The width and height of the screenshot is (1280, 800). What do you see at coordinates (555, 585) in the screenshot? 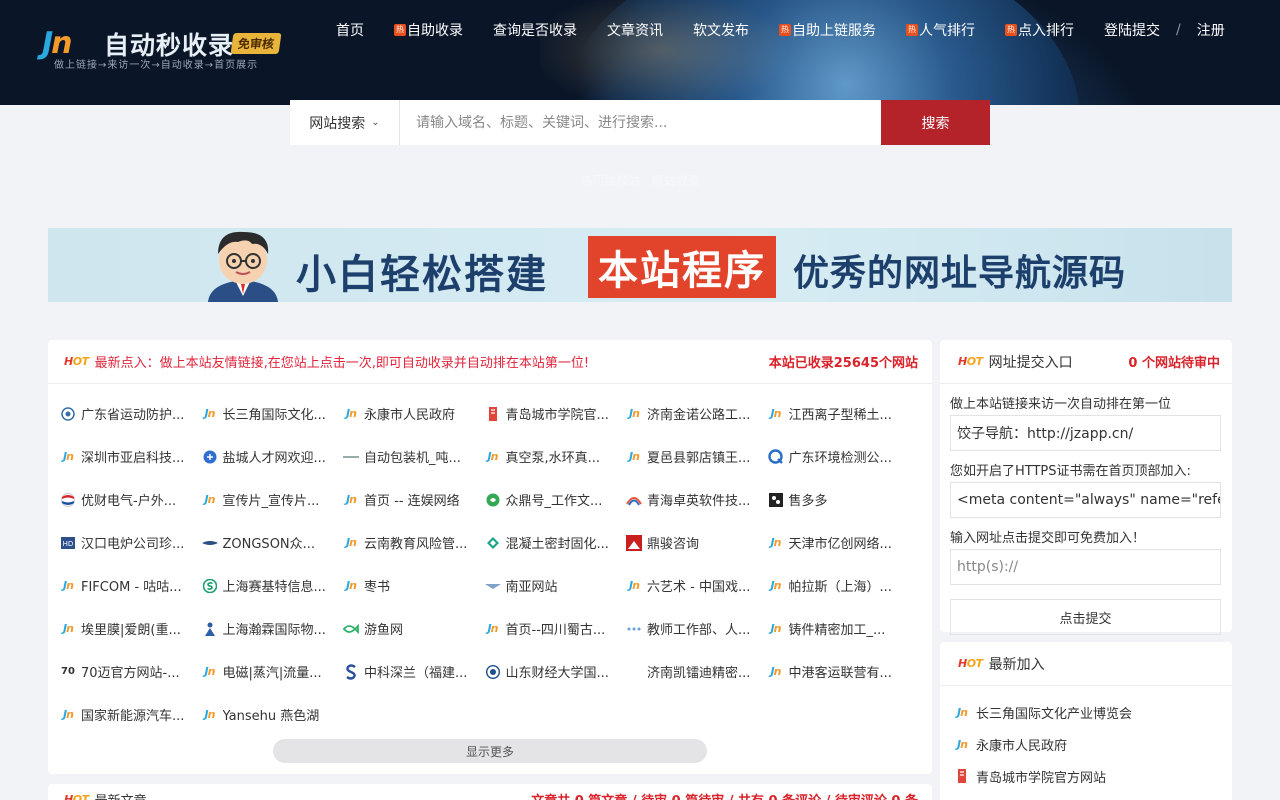
I see `site-link: 南亚网站` at bounding box center [555, 585].